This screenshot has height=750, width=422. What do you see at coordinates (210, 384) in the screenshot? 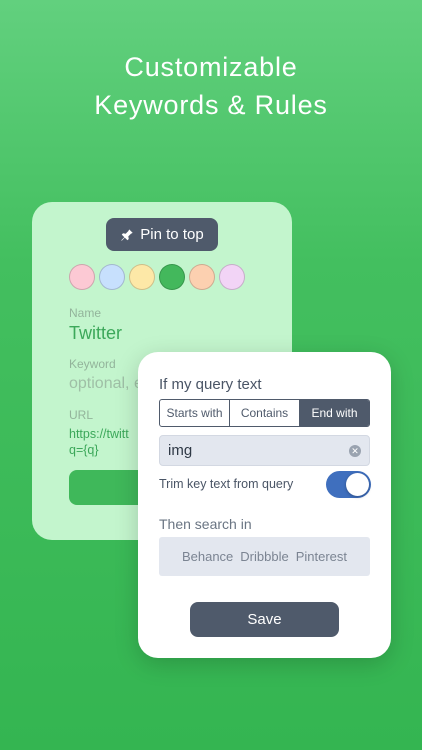
I see `query-rule-title: If my query text` at bounding box center [210, 384].